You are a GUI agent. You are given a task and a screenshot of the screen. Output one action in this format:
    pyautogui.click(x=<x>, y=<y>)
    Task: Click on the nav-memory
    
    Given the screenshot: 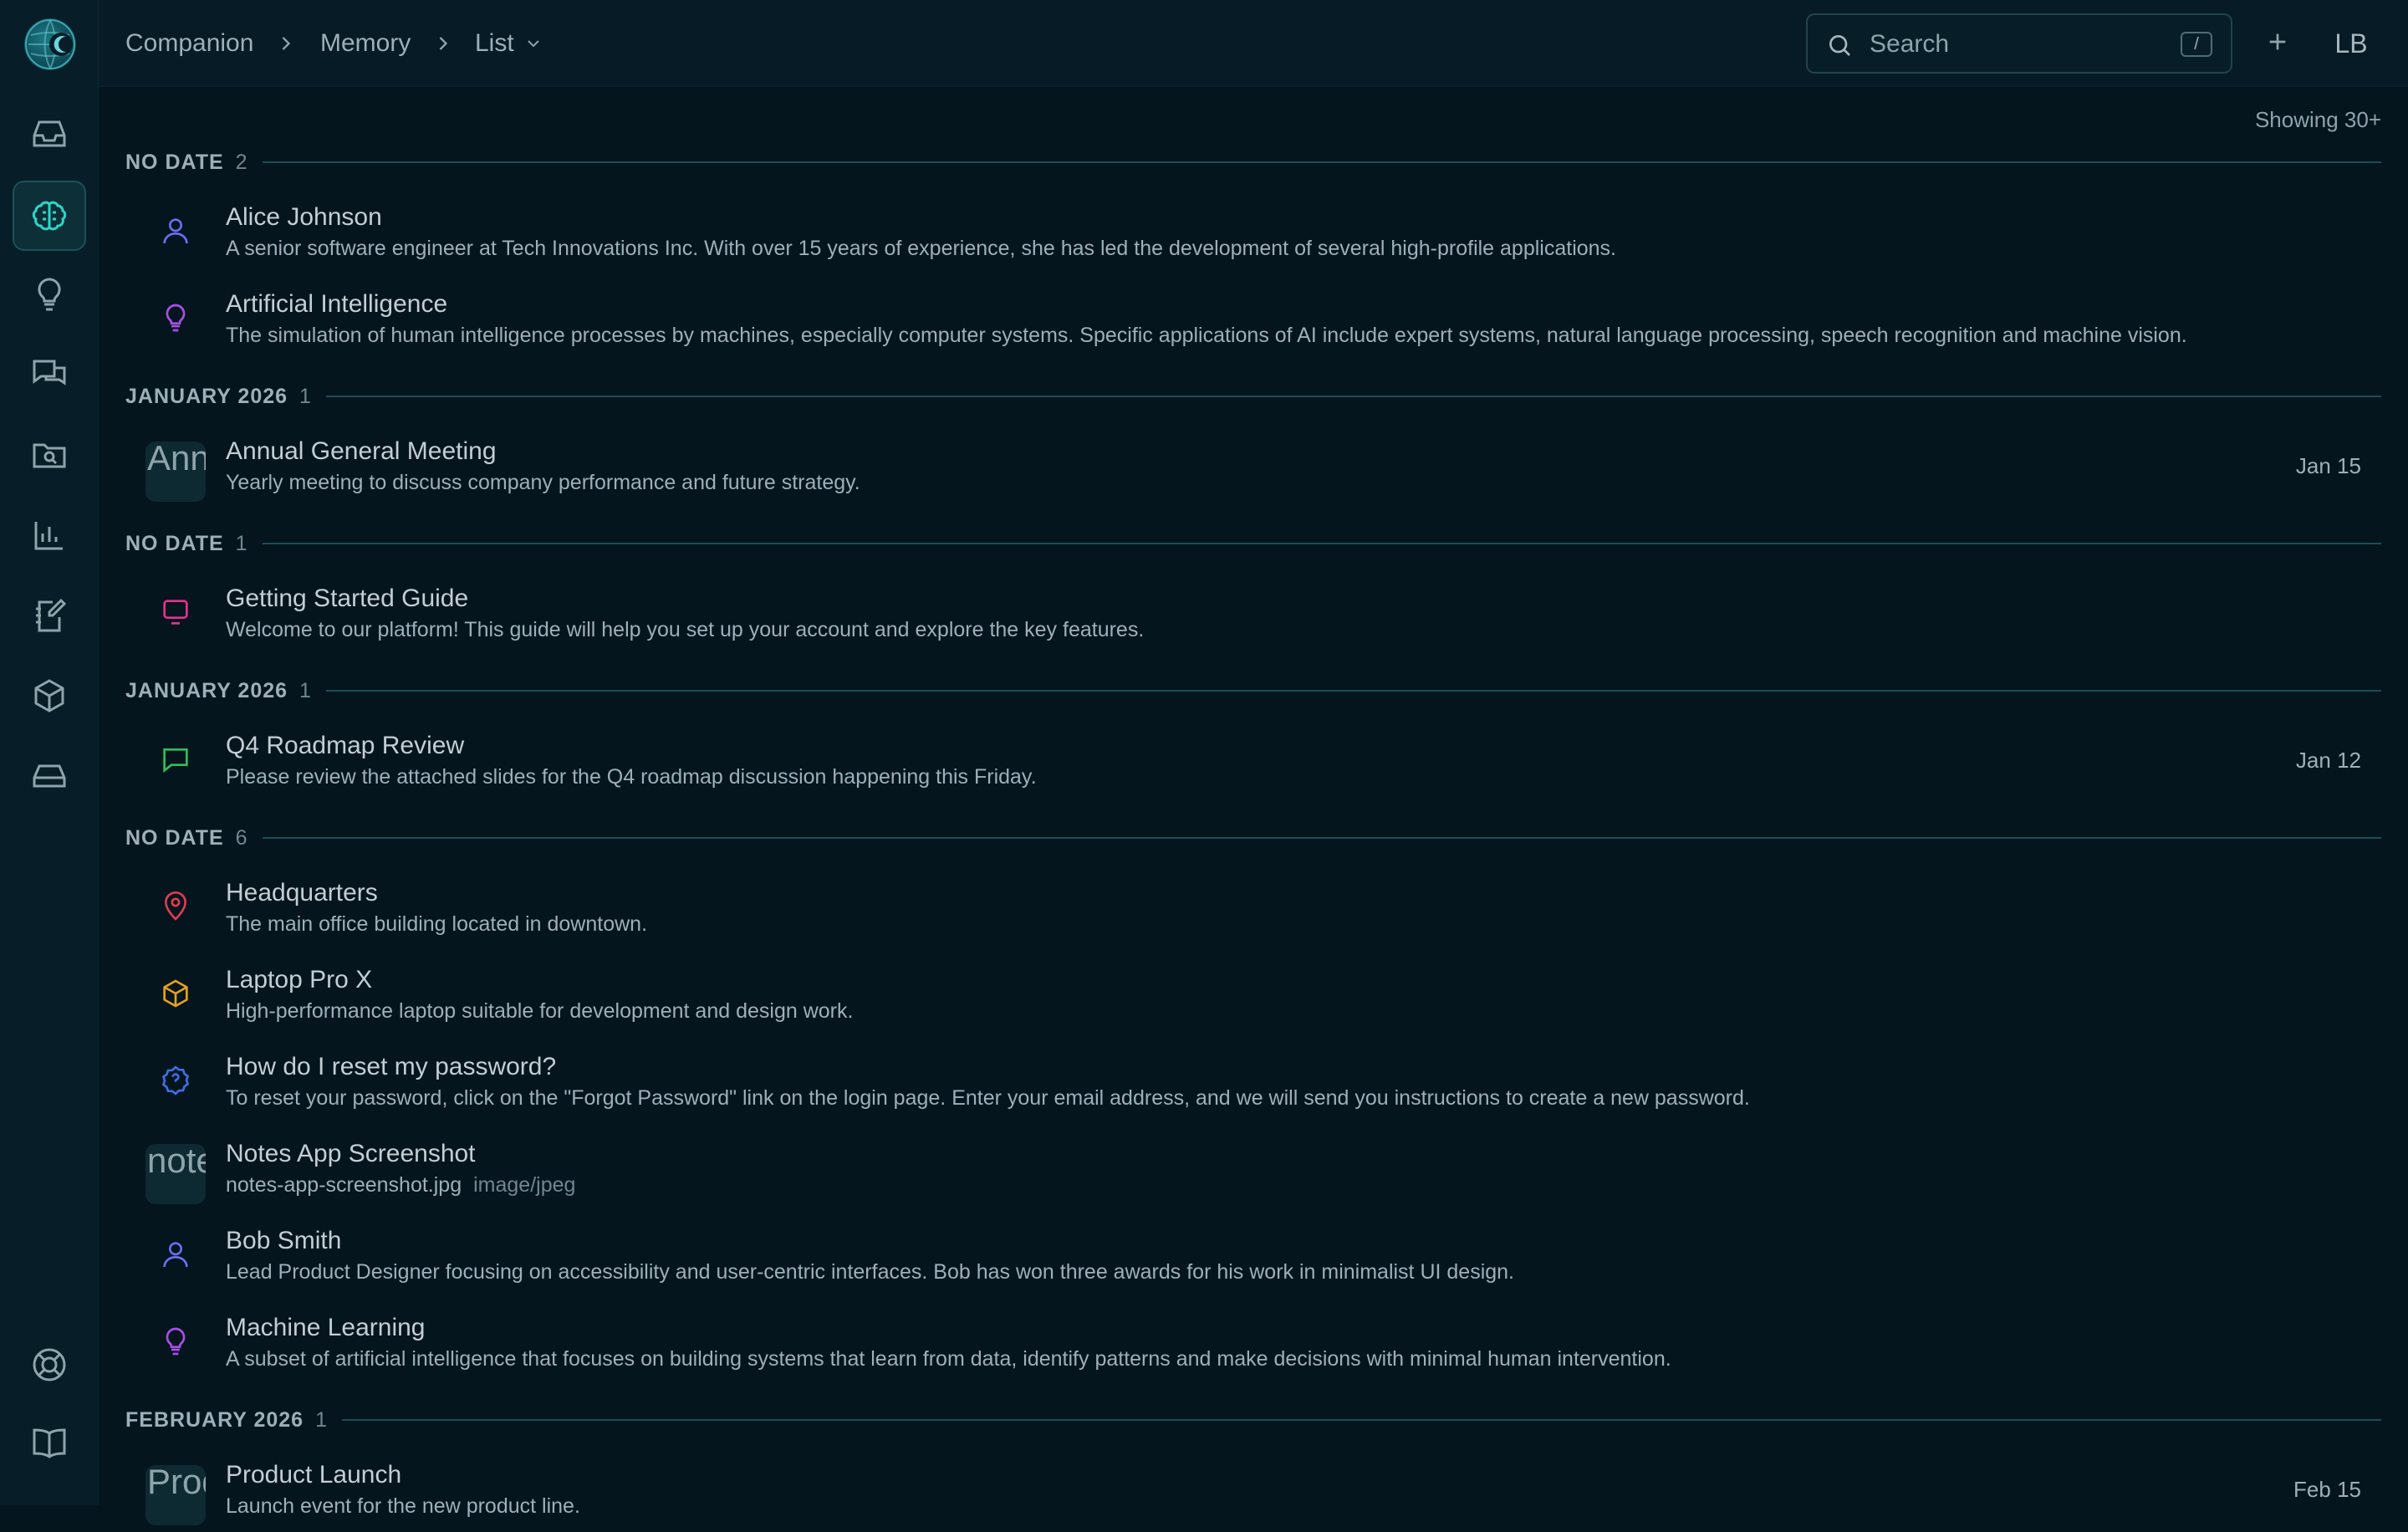 What is the action you would take?
    pyautogui.click(x=50, y=216)
    